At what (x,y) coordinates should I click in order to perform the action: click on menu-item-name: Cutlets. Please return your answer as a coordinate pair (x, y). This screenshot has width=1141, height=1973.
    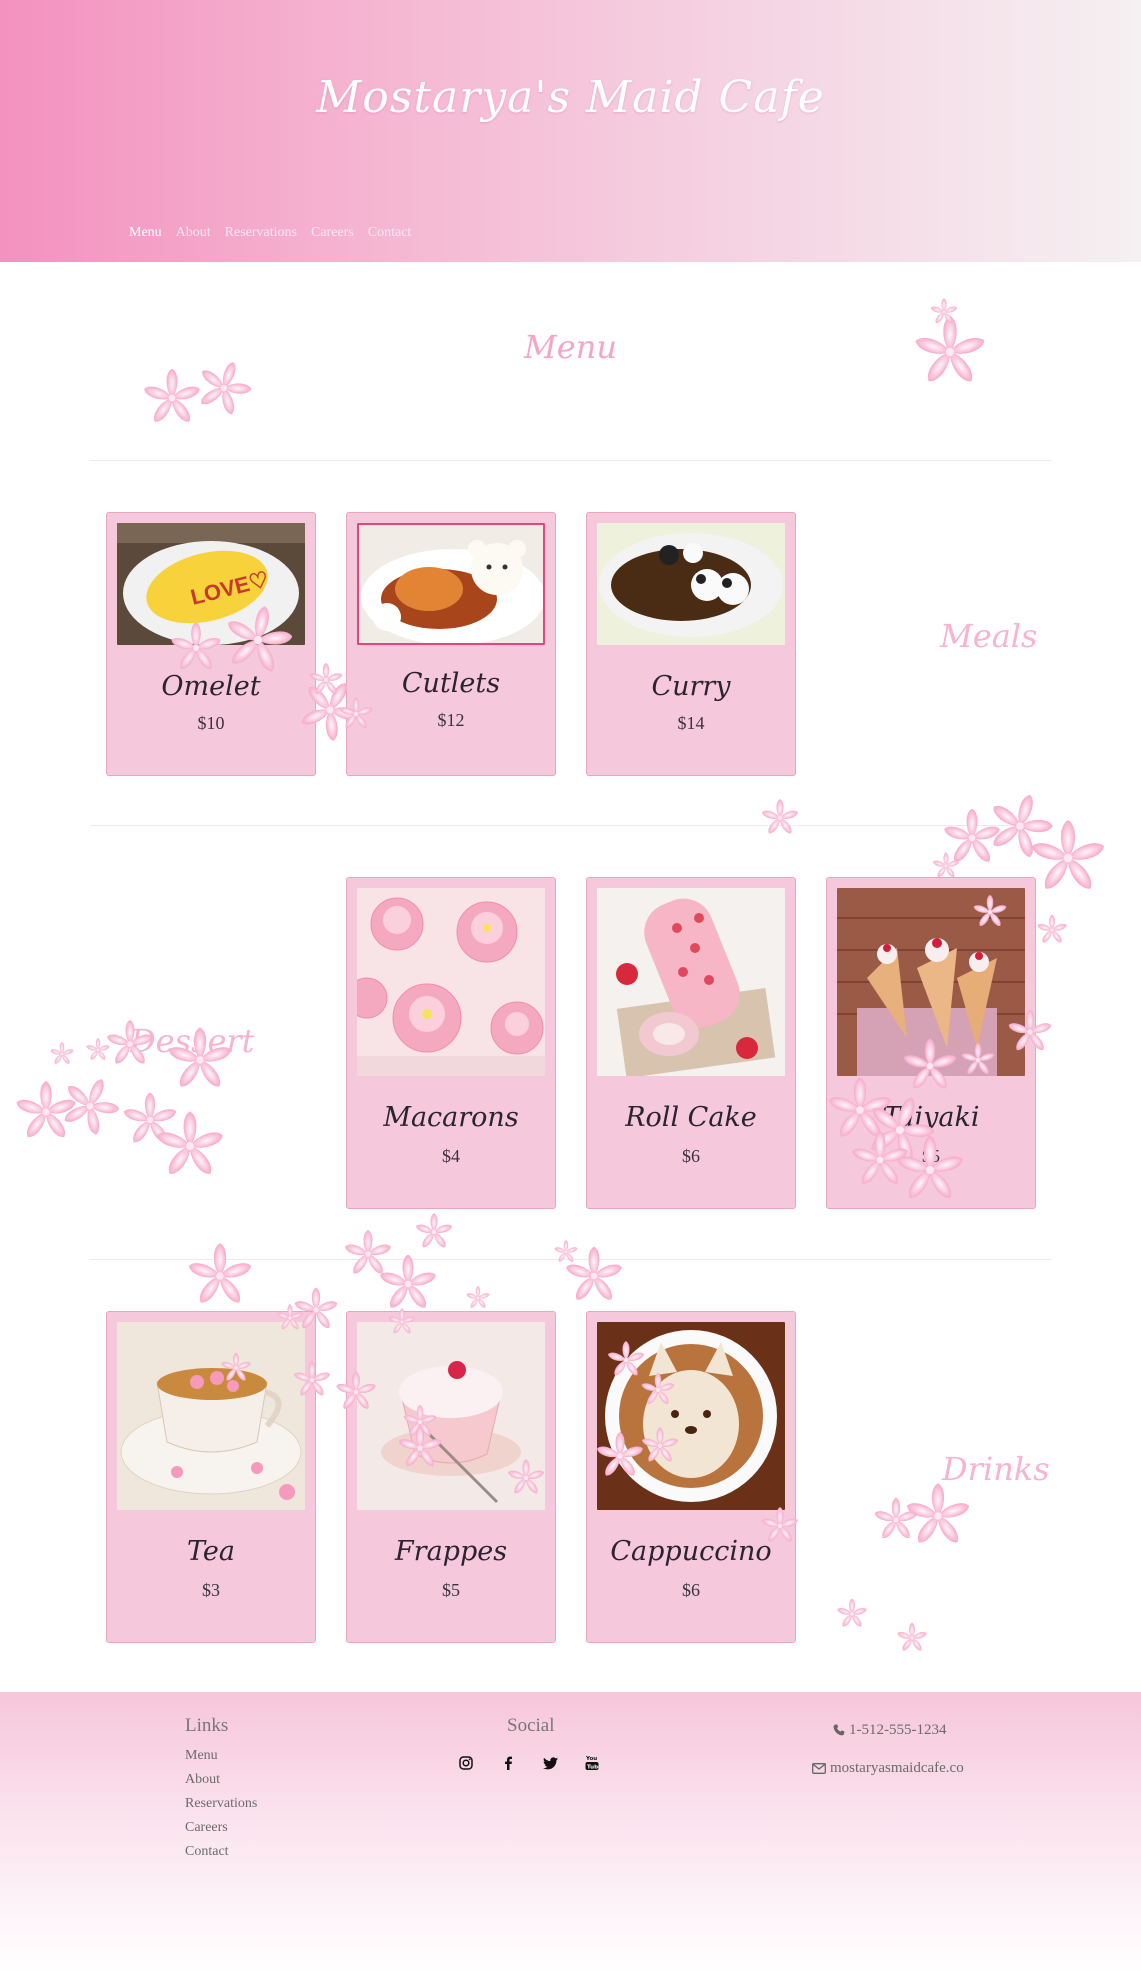
    Looking at the image, I should click on (451, 683).